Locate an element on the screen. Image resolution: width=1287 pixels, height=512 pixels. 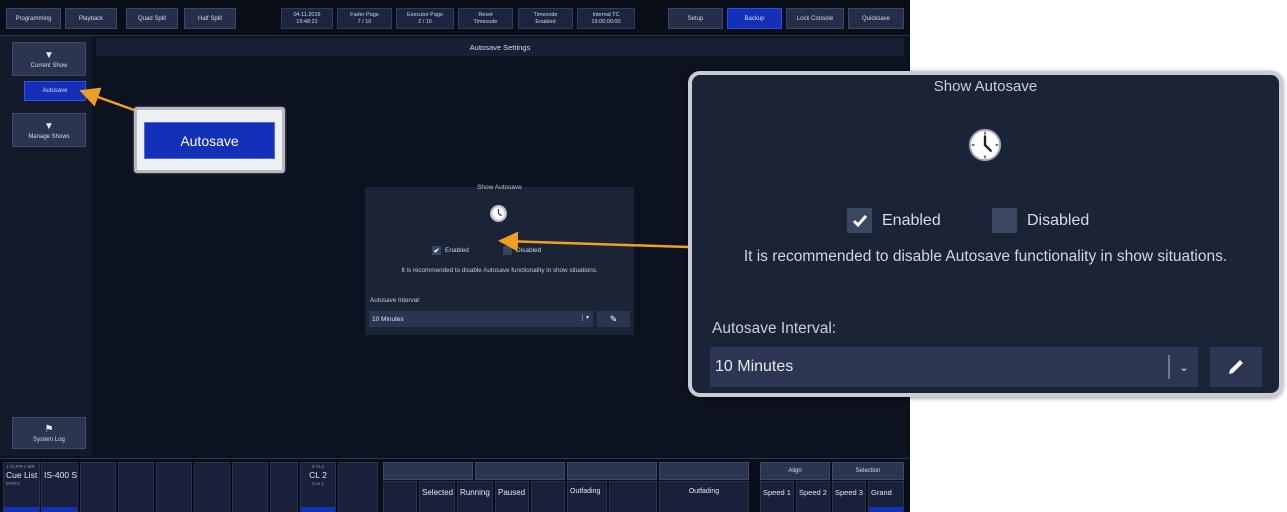
tab-quad-split: Quad Split is located at coordinates (152, 18).